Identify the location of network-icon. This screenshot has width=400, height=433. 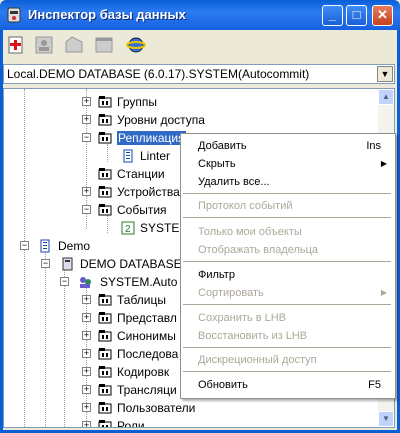
(136, 45).